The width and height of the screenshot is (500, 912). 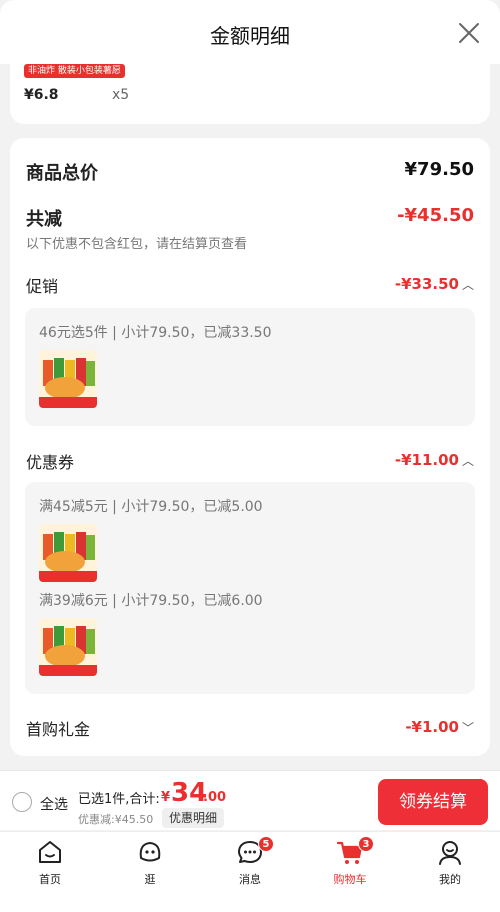 What do you see at coordinates (166, 797) in the screenshot?
I see `total-currency: ¥` at bounding box center [166, 797].